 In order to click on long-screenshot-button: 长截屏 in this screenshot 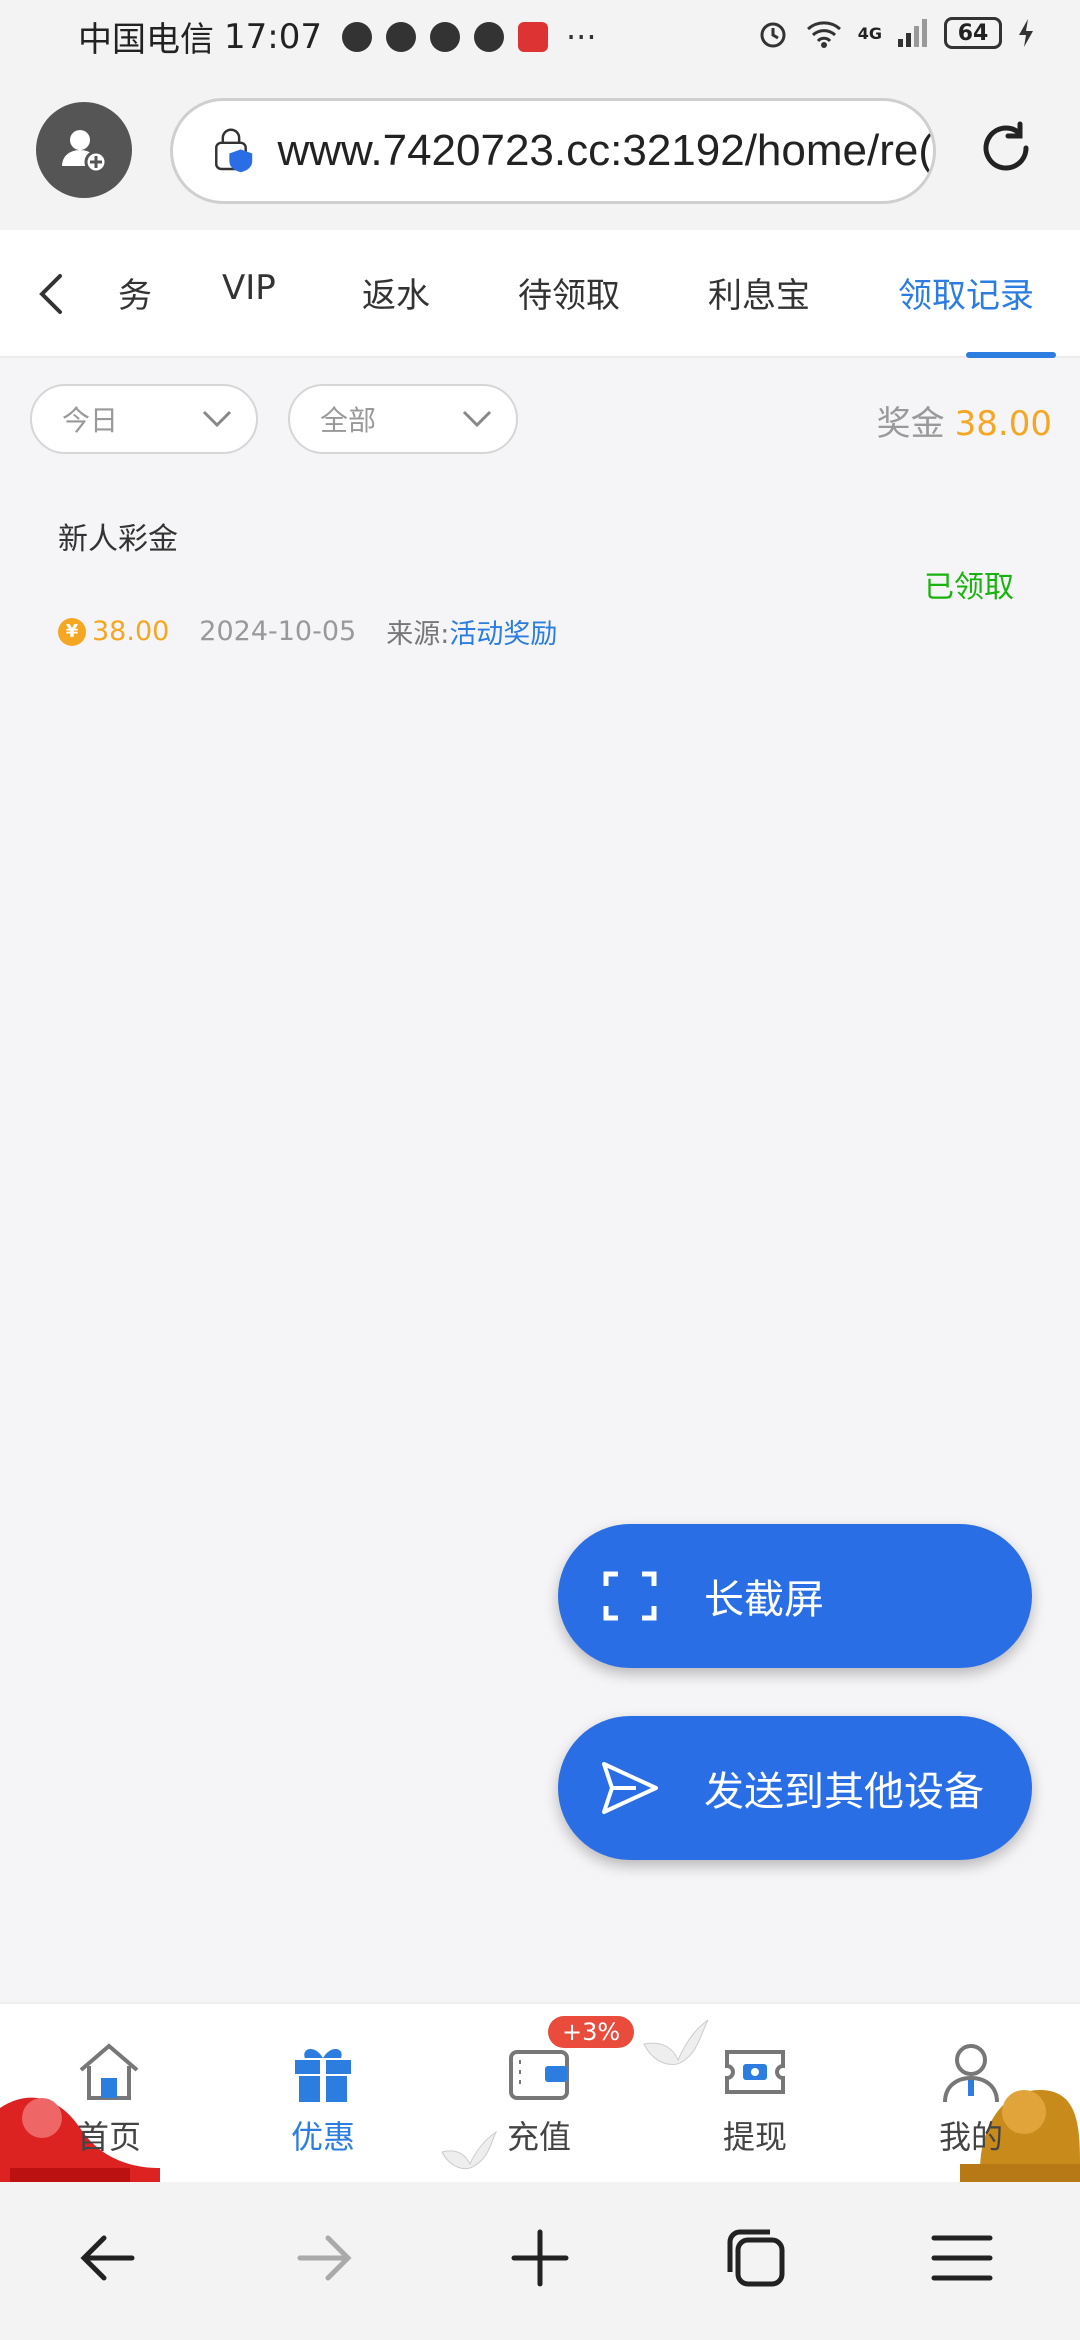, I will do `click(795, 1596)`.